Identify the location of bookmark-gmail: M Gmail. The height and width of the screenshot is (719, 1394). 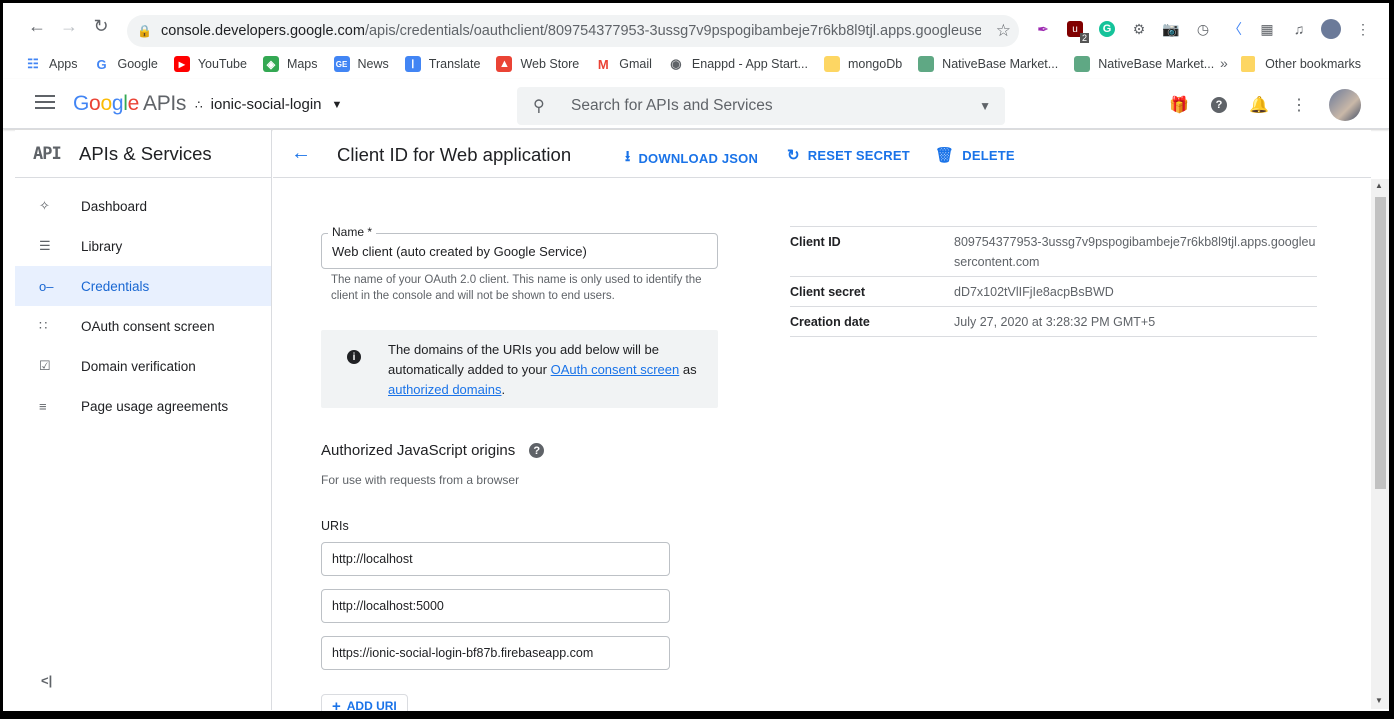
(623, 64).